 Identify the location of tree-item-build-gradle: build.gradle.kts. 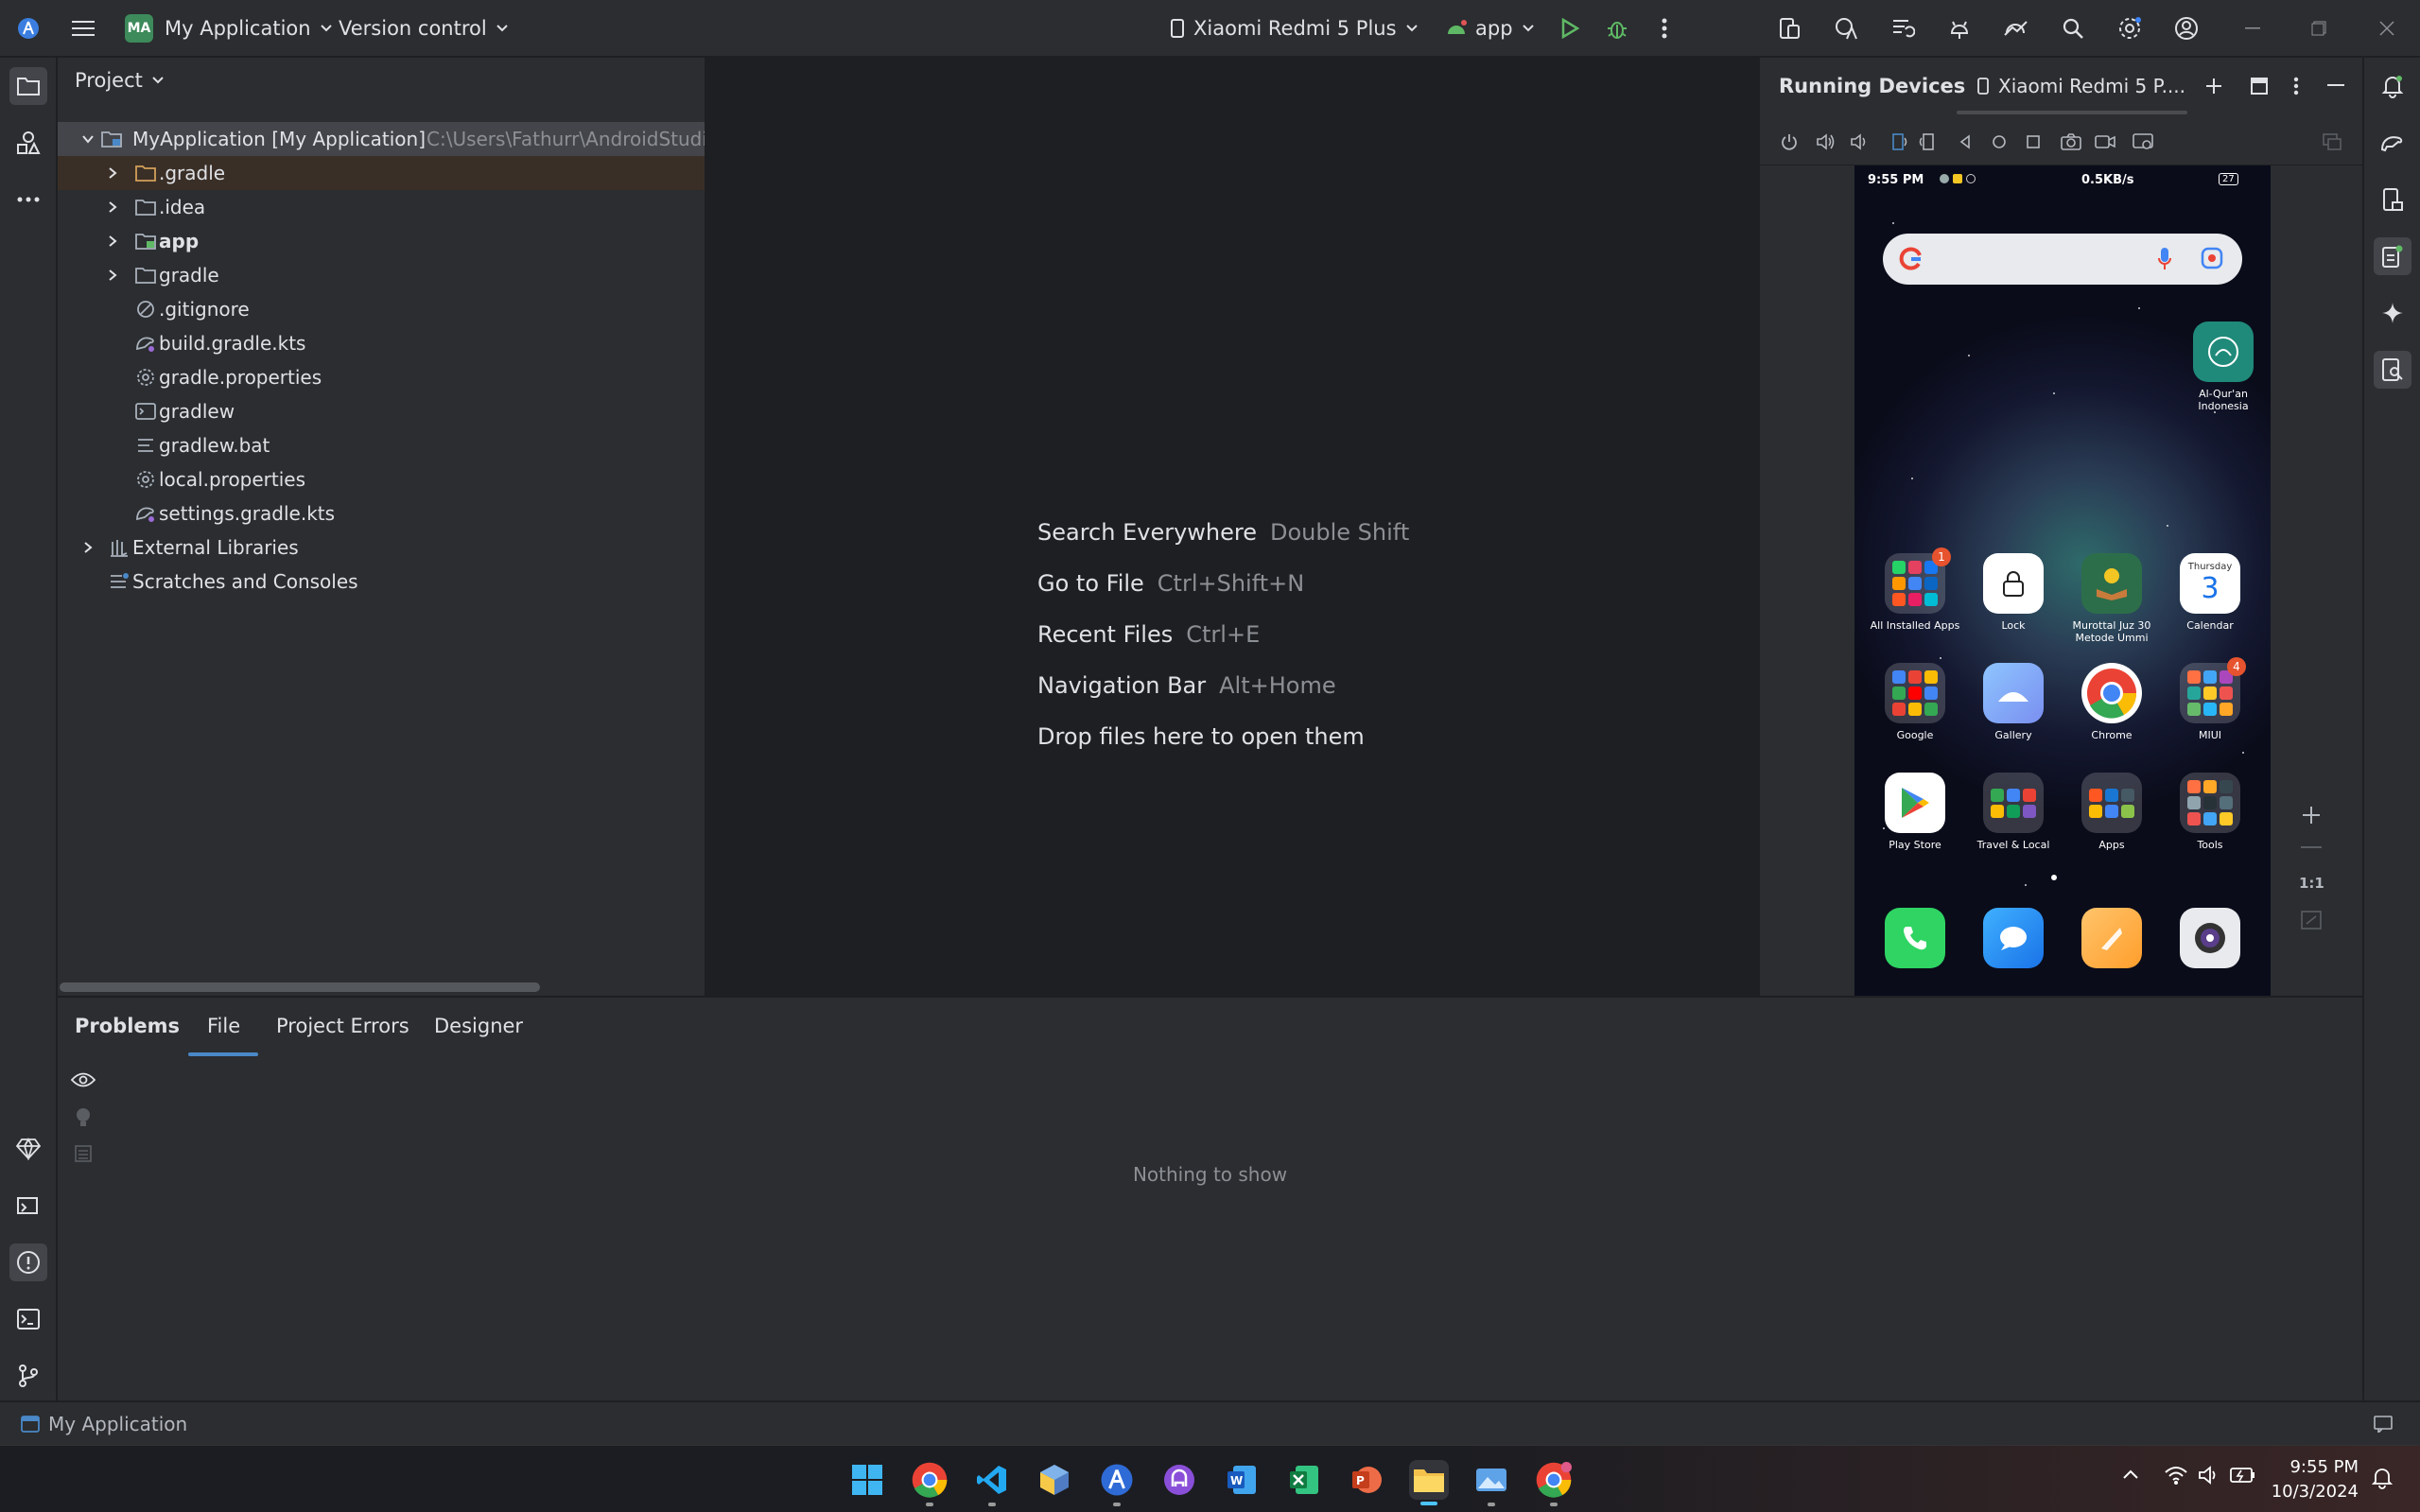
(381, 343).